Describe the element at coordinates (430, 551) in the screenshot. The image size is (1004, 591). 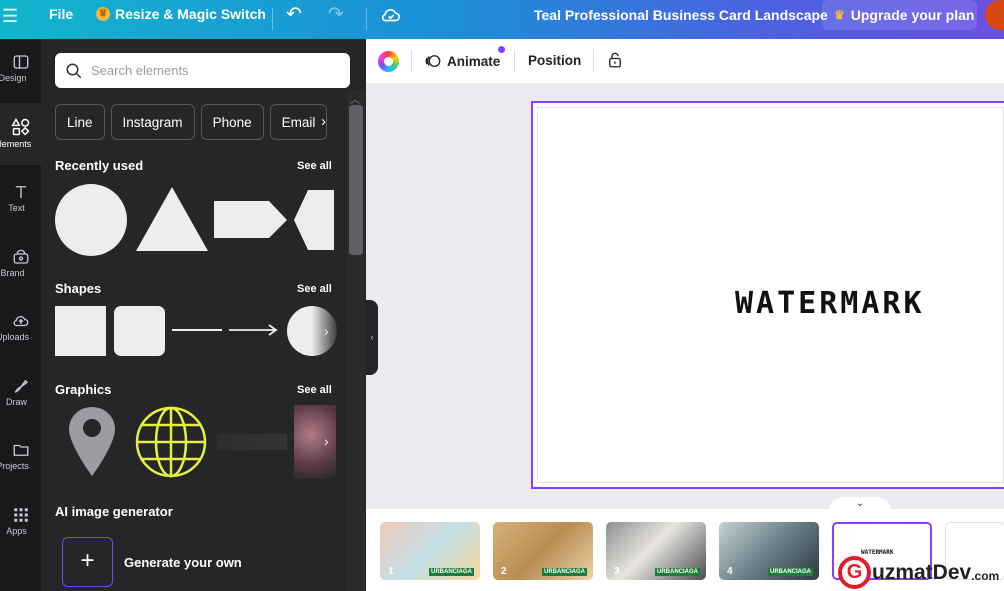
I see `page-thumbnail: 1 URBANCIAGA` at that location.